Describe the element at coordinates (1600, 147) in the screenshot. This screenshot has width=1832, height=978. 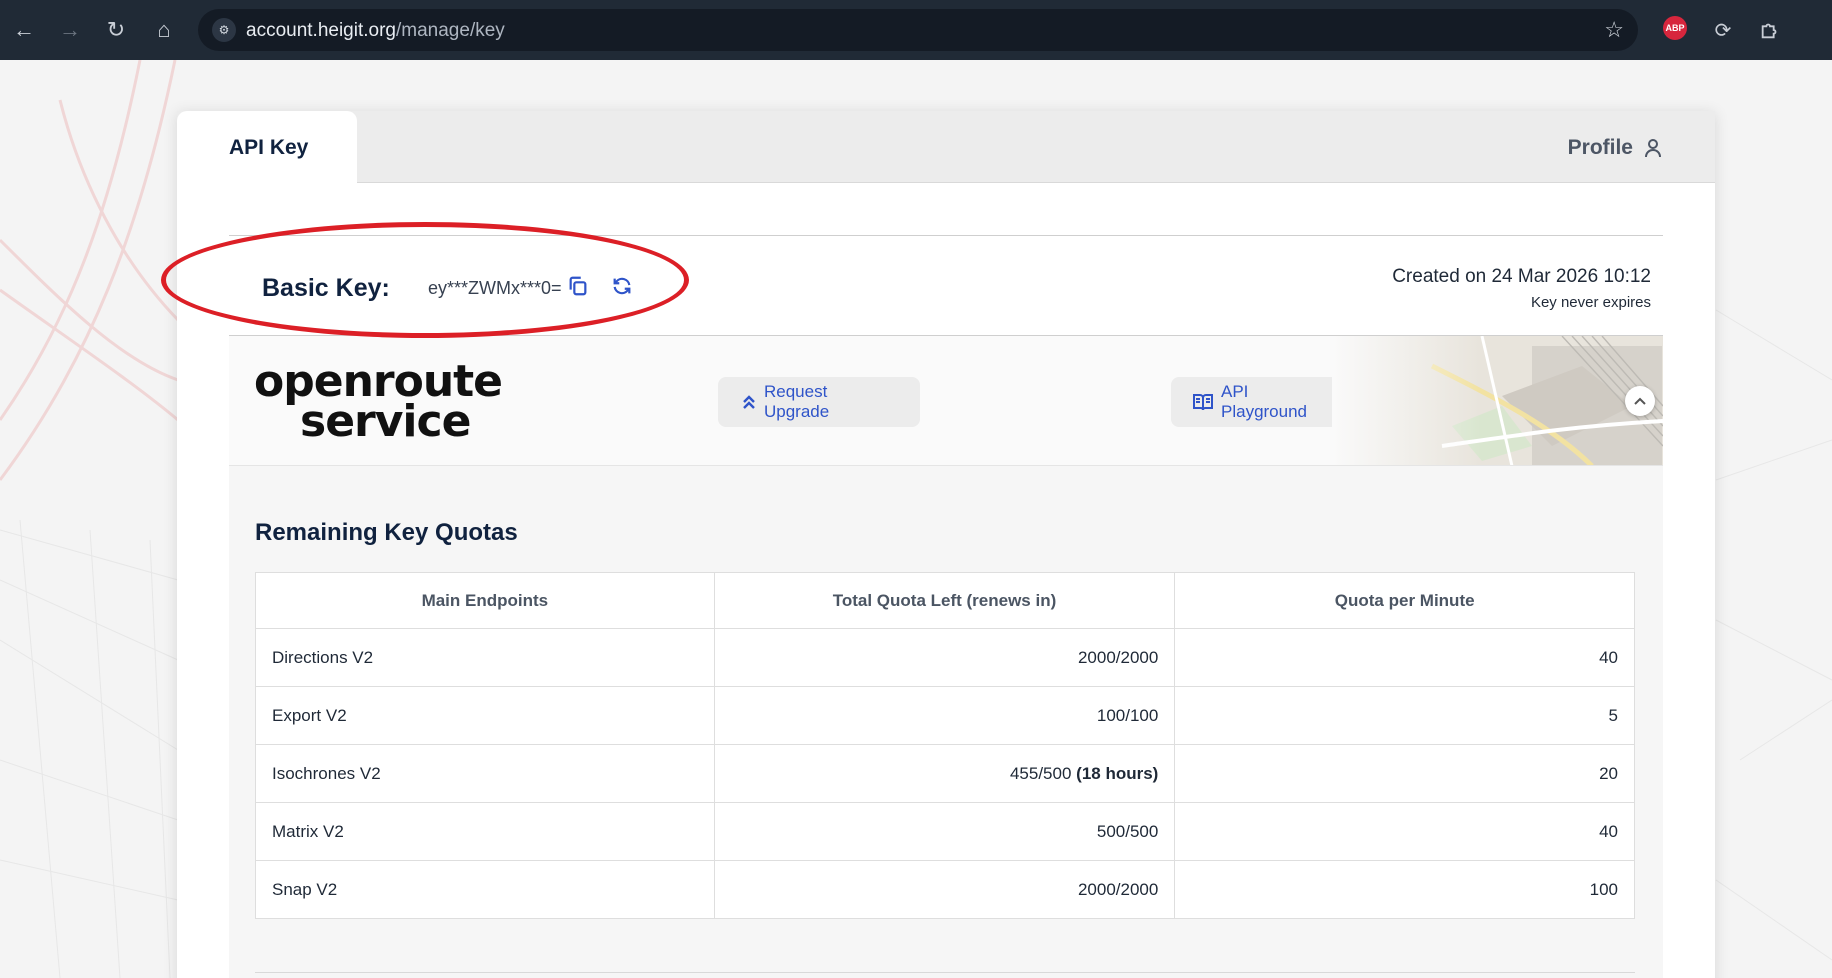
I see `tab-profile-label: Profile` at that location.